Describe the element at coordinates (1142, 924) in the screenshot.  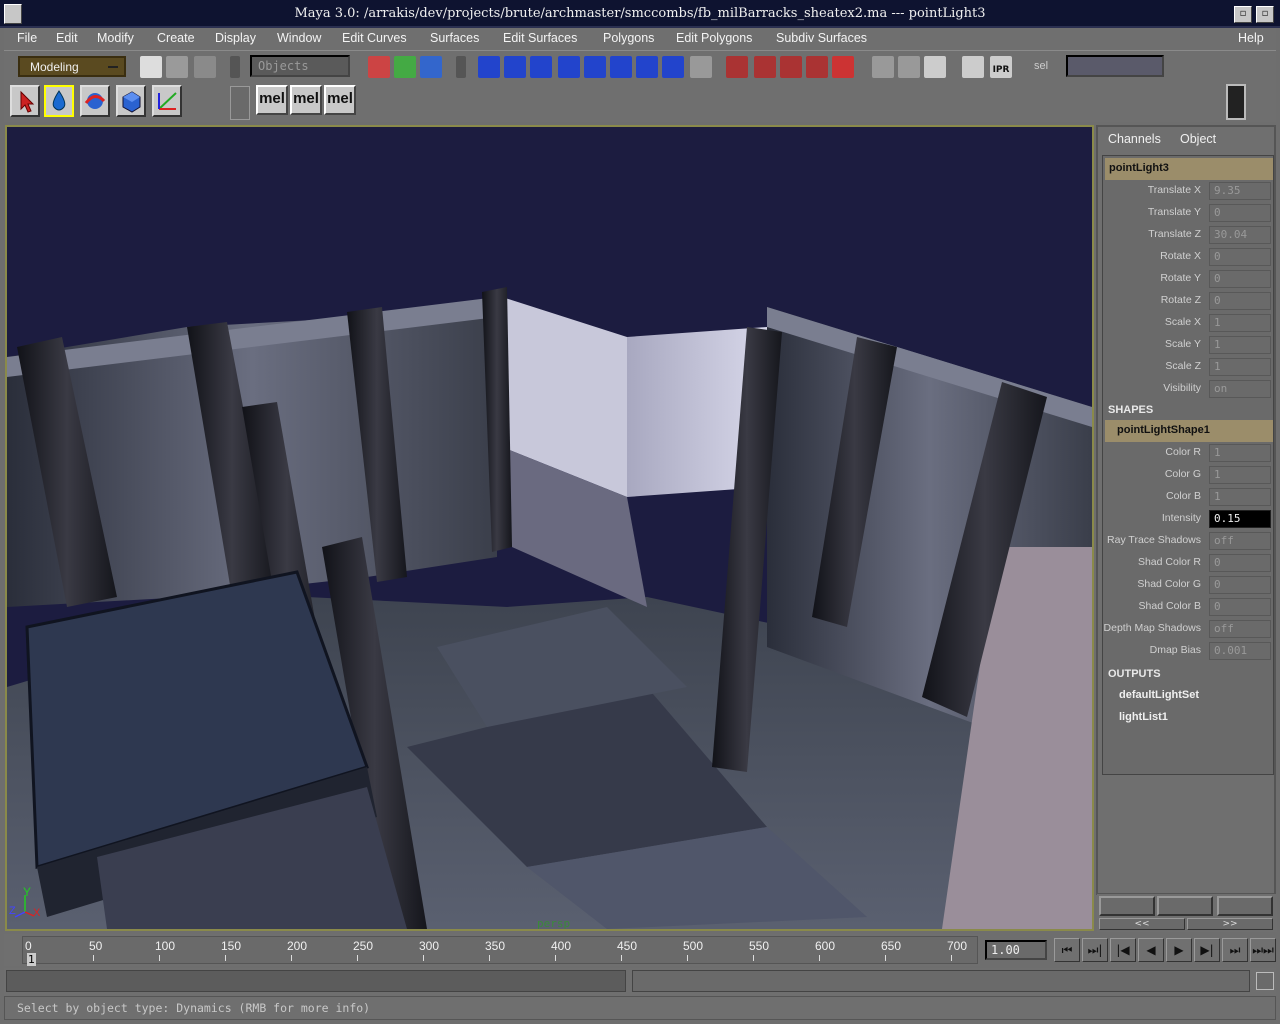
I see `layer-prev-button: <<` at that location.